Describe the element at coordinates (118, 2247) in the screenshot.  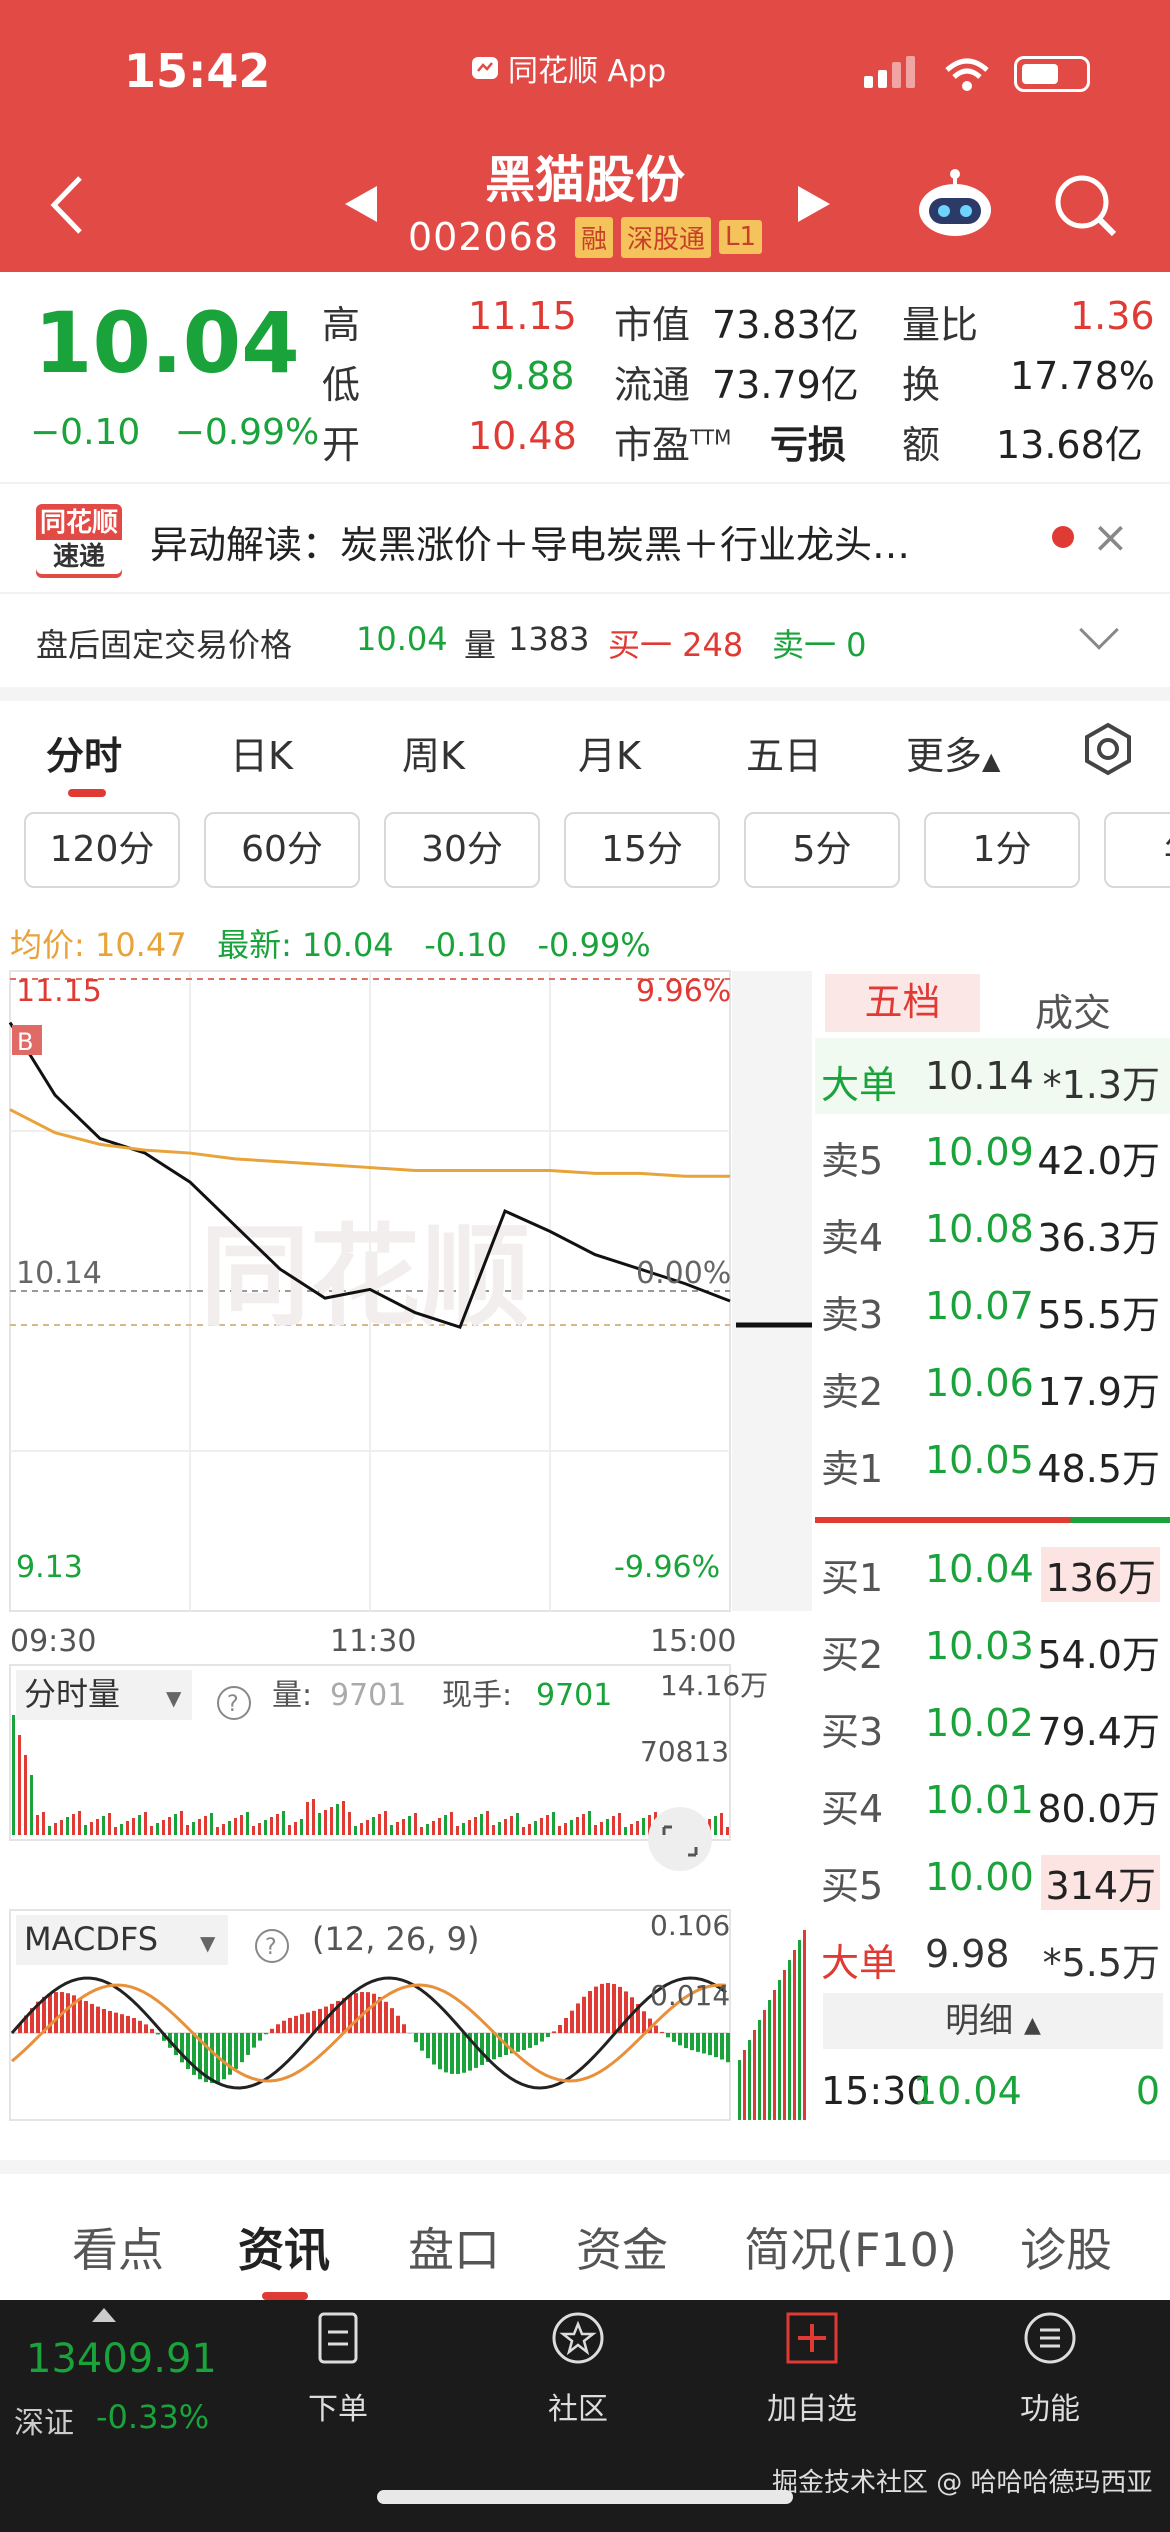
I see `tab-highlights: 看点` at that location.